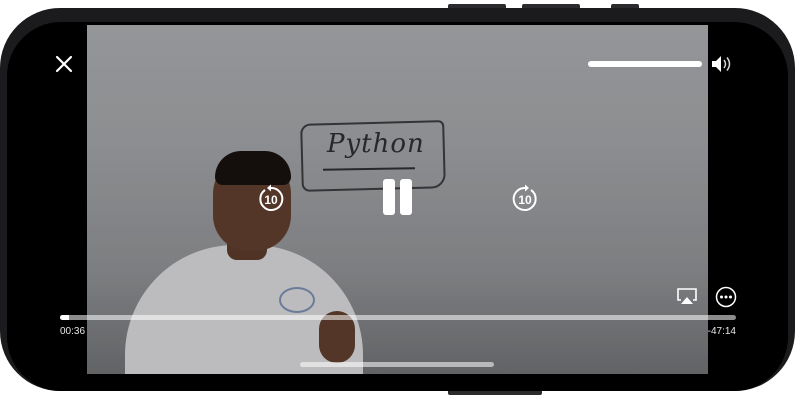 The height and width of the screenshot is (400, 795). I want to click on skip-back-label: 10, so click(271, 200).